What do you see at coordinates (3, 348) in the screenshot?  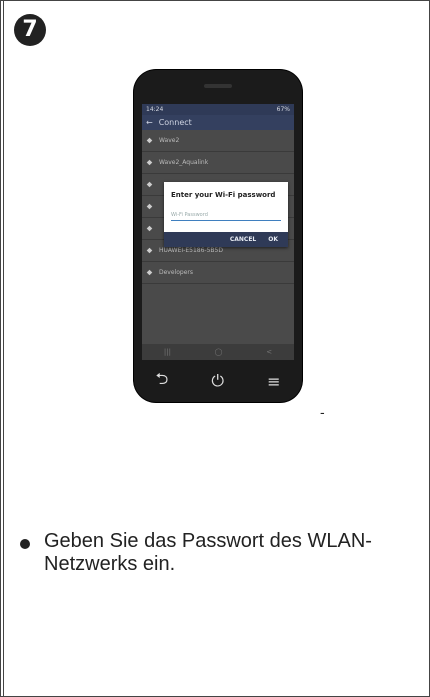 I see `left-border-line` at bounding box center [3, 348].